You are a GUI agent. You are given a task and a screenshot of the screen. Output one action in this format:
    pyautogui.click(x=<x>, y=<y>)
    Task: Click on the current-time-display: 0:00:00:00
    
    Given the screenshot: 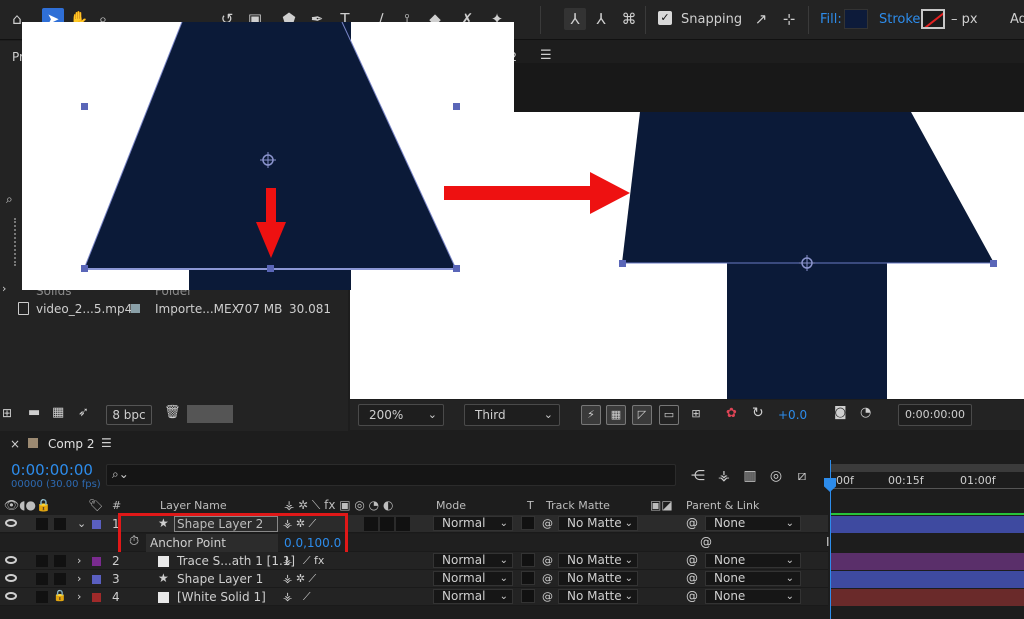 What is the action you would take?
    pyautogui.click(x=52, y=470)
    